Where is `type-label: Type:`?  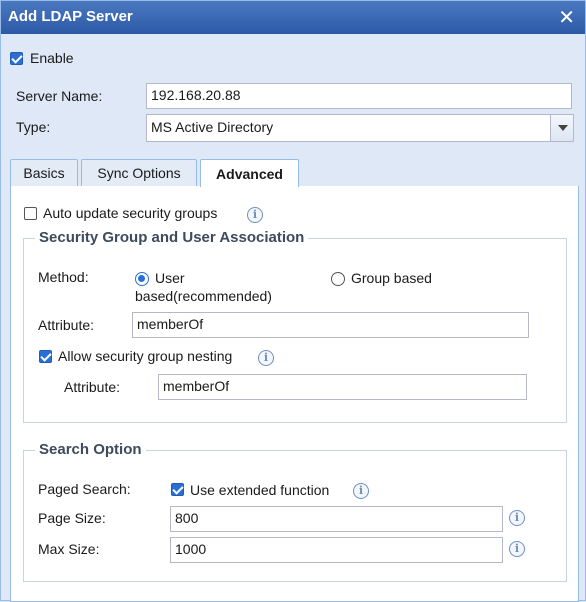 type-label: Type: is located at coordinates (33, 127).